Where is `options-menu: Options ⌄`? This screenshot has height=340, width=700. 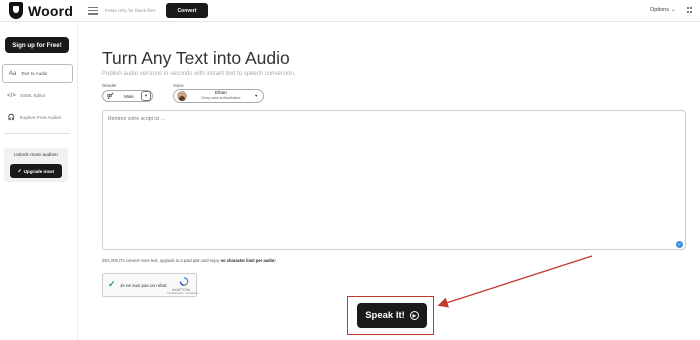 options-menu: Options ⌄ is located at coordinates (663, 10).